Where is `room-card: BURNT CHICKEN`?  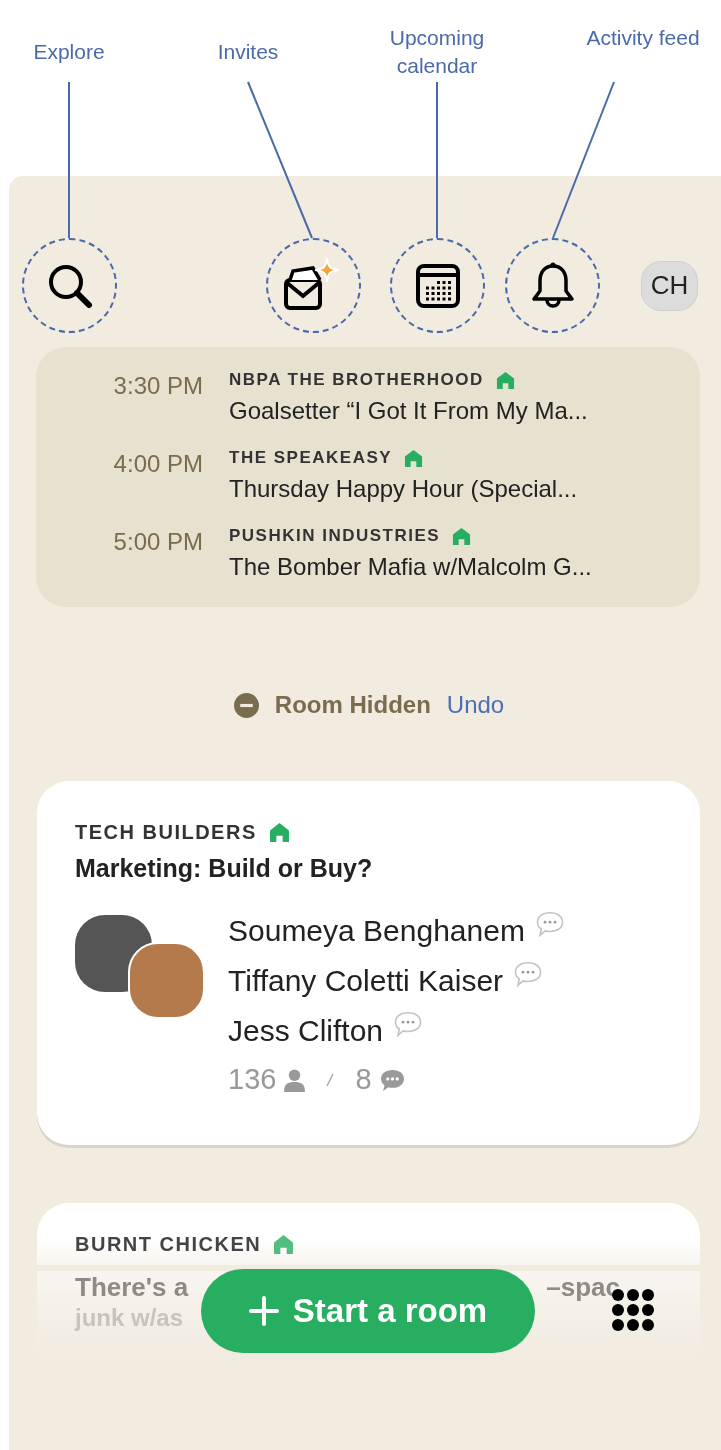 room-card: BURNT CHICKEN is located at coordinates (368, 1234).